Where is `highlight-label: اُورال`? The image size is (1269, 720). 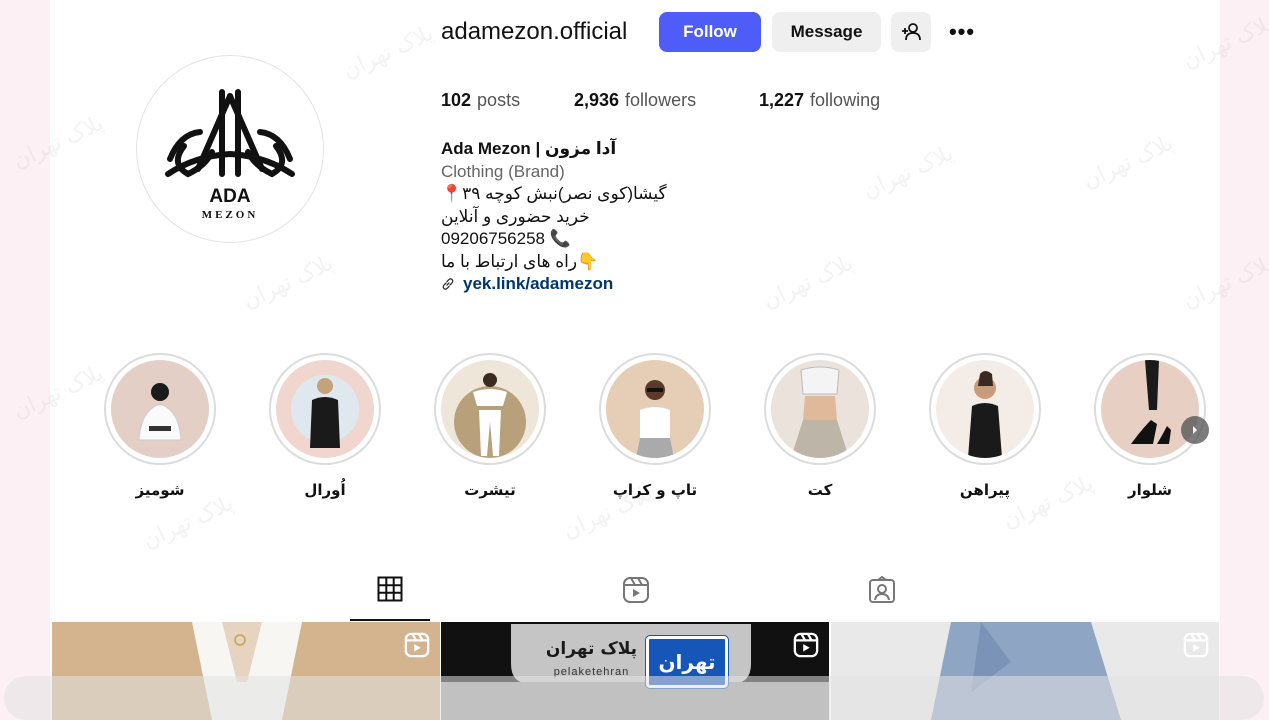
highlight-label: اُورال is located at coordinates (325, 490).